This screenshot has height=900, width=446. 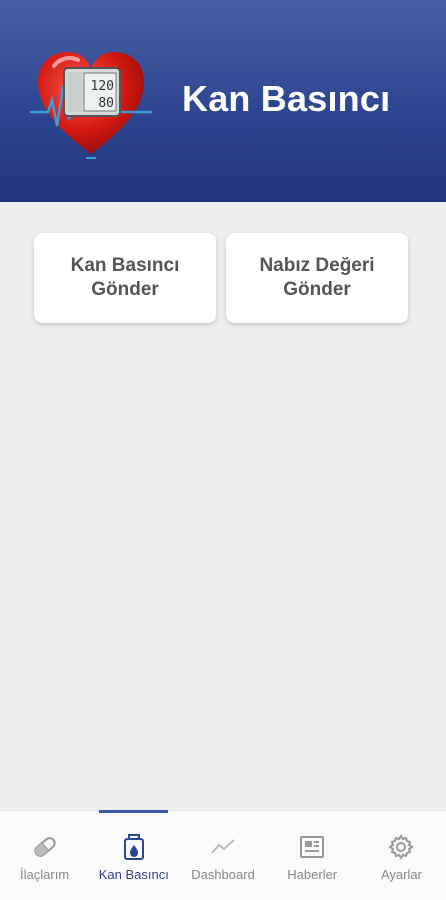 What do you see at coordinates (133, 874) in the screenshot?
I see `nav-label-kan-basinci: Kan Basıncı` at bounding box center [133, 874].